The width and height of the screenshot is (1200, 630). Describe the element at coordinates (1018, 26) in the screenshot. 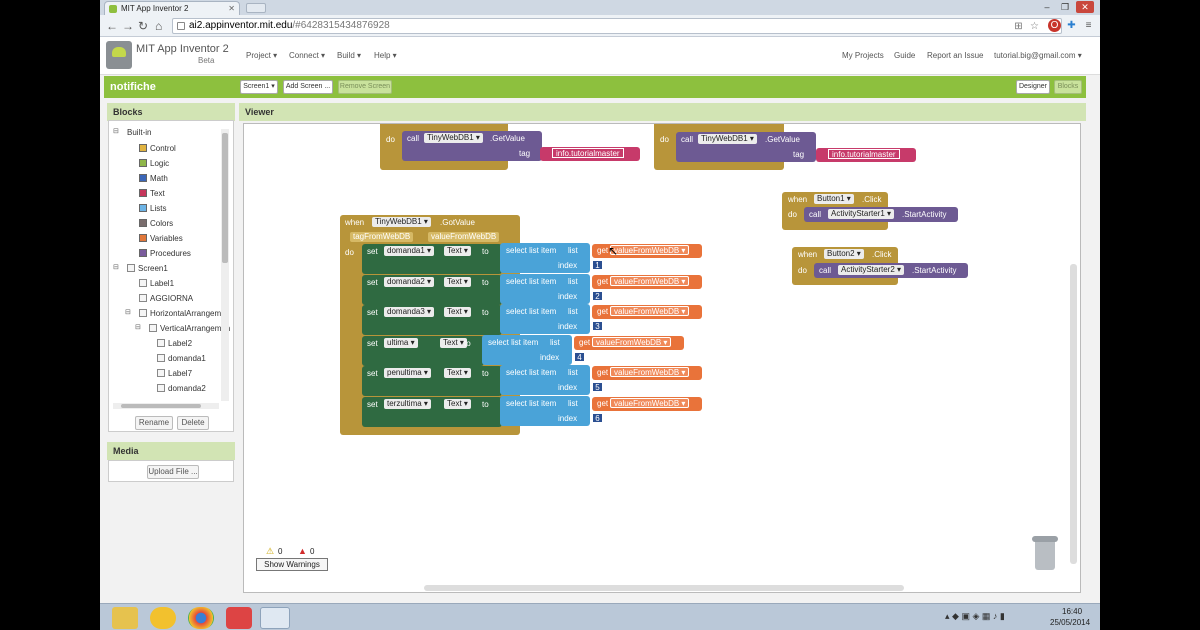

I see `translate-icon: ⊞` at that location.